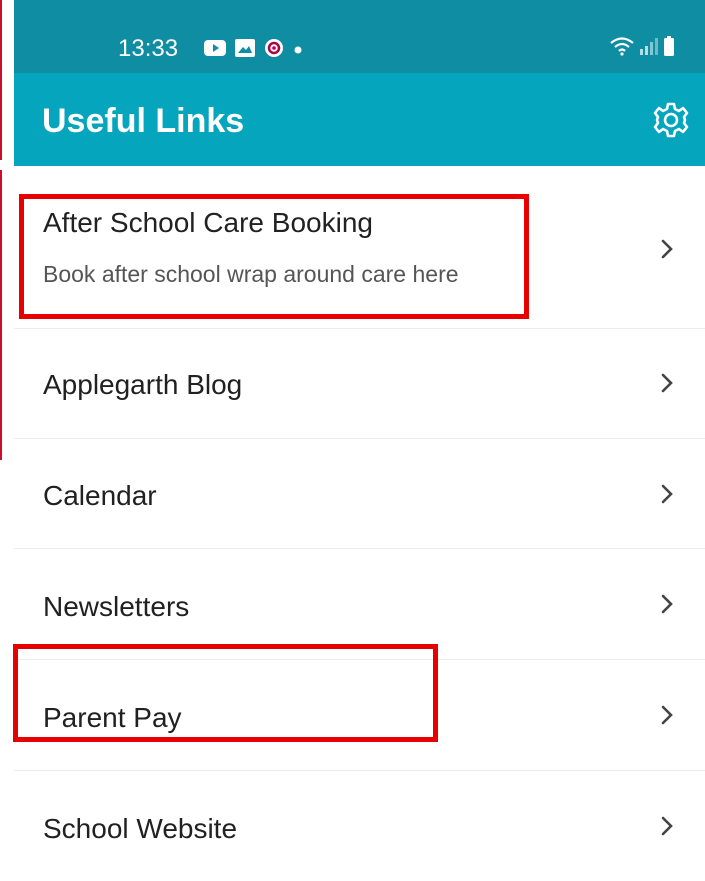 The height and width of the screenshot is (881, 705). What do you see at coordinates (359, 494) in the screenshot?
I see `list-item-calendar: Calendar` at bounding box center [359, 494].